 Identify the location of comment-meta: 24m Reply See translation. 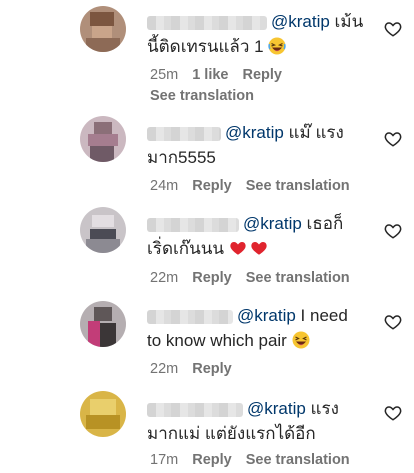
(257, 186).